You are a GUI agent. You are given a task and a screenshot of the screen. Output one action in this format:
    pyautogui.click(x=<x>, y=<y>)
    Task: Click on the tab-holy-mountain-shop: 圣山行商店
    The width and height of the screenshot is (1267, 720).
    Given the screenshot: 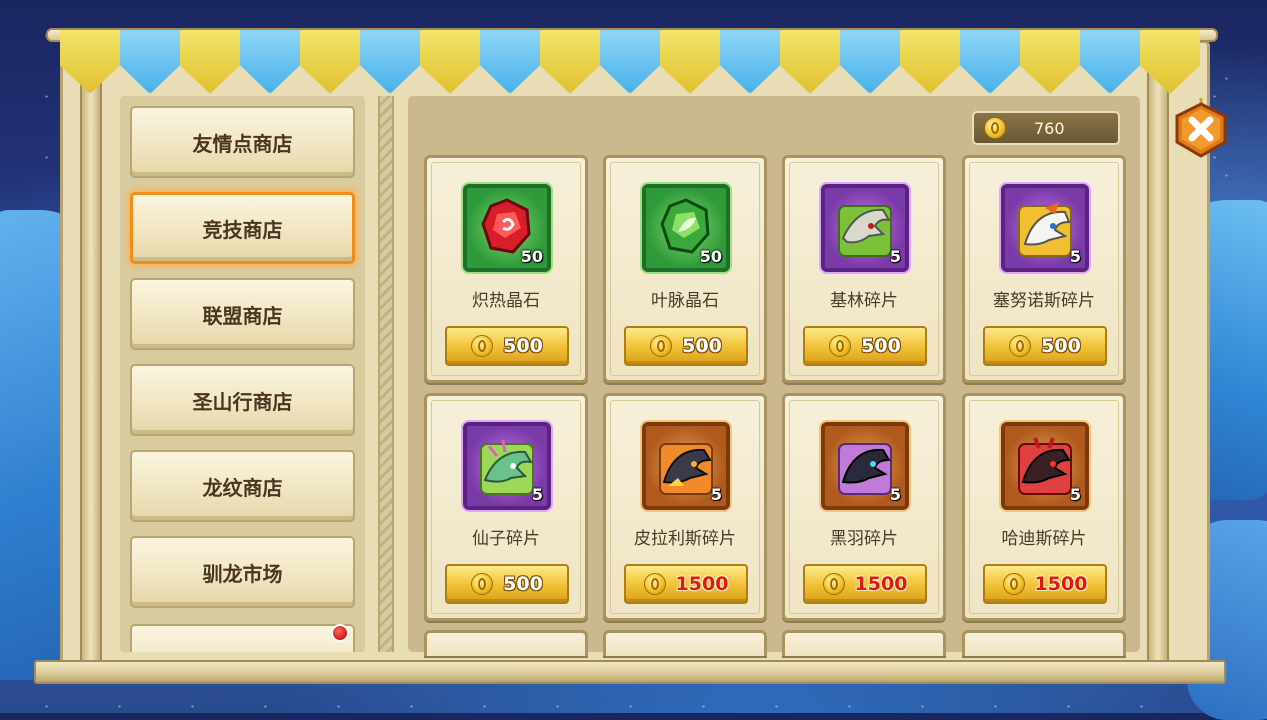 What is the action you would take?
    pyautogui.click(x=242, y=400)
    